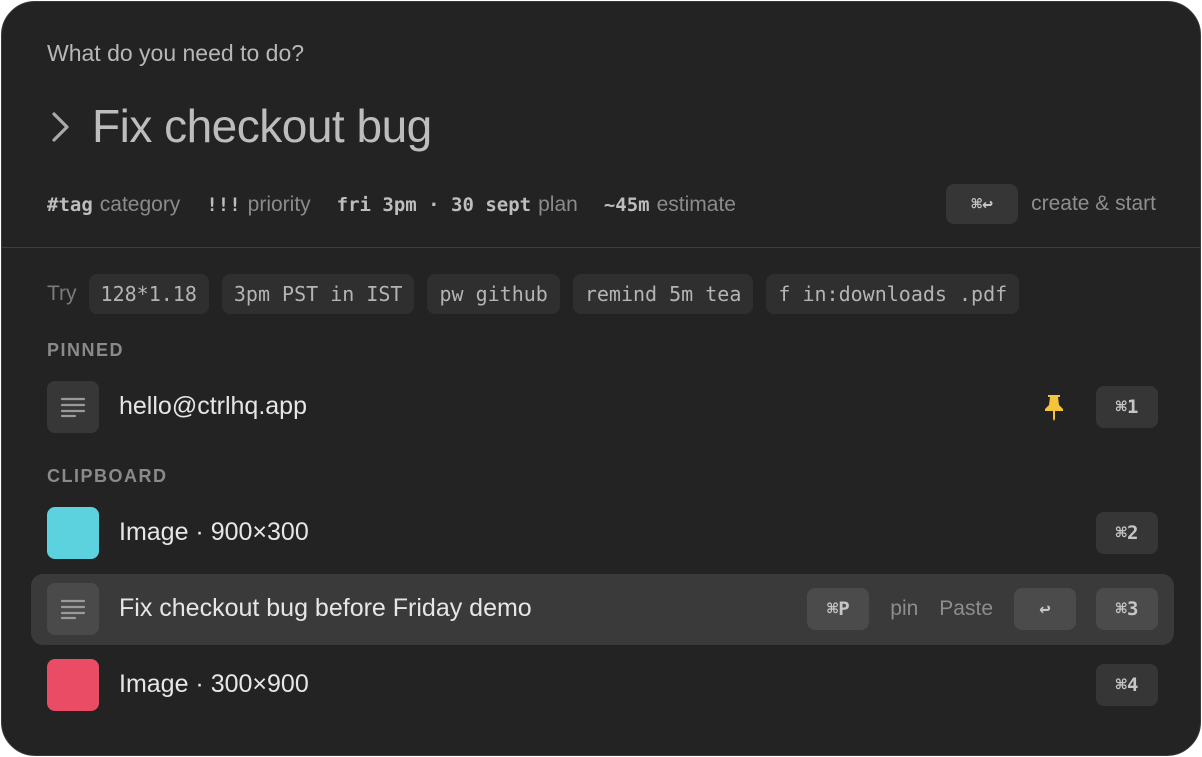 Image resolution: width=1202 pixels, height=757 pixels. Describe the element at coordinates (61, 129) in the screenshot. I see `chevron-right-icon` at that location.